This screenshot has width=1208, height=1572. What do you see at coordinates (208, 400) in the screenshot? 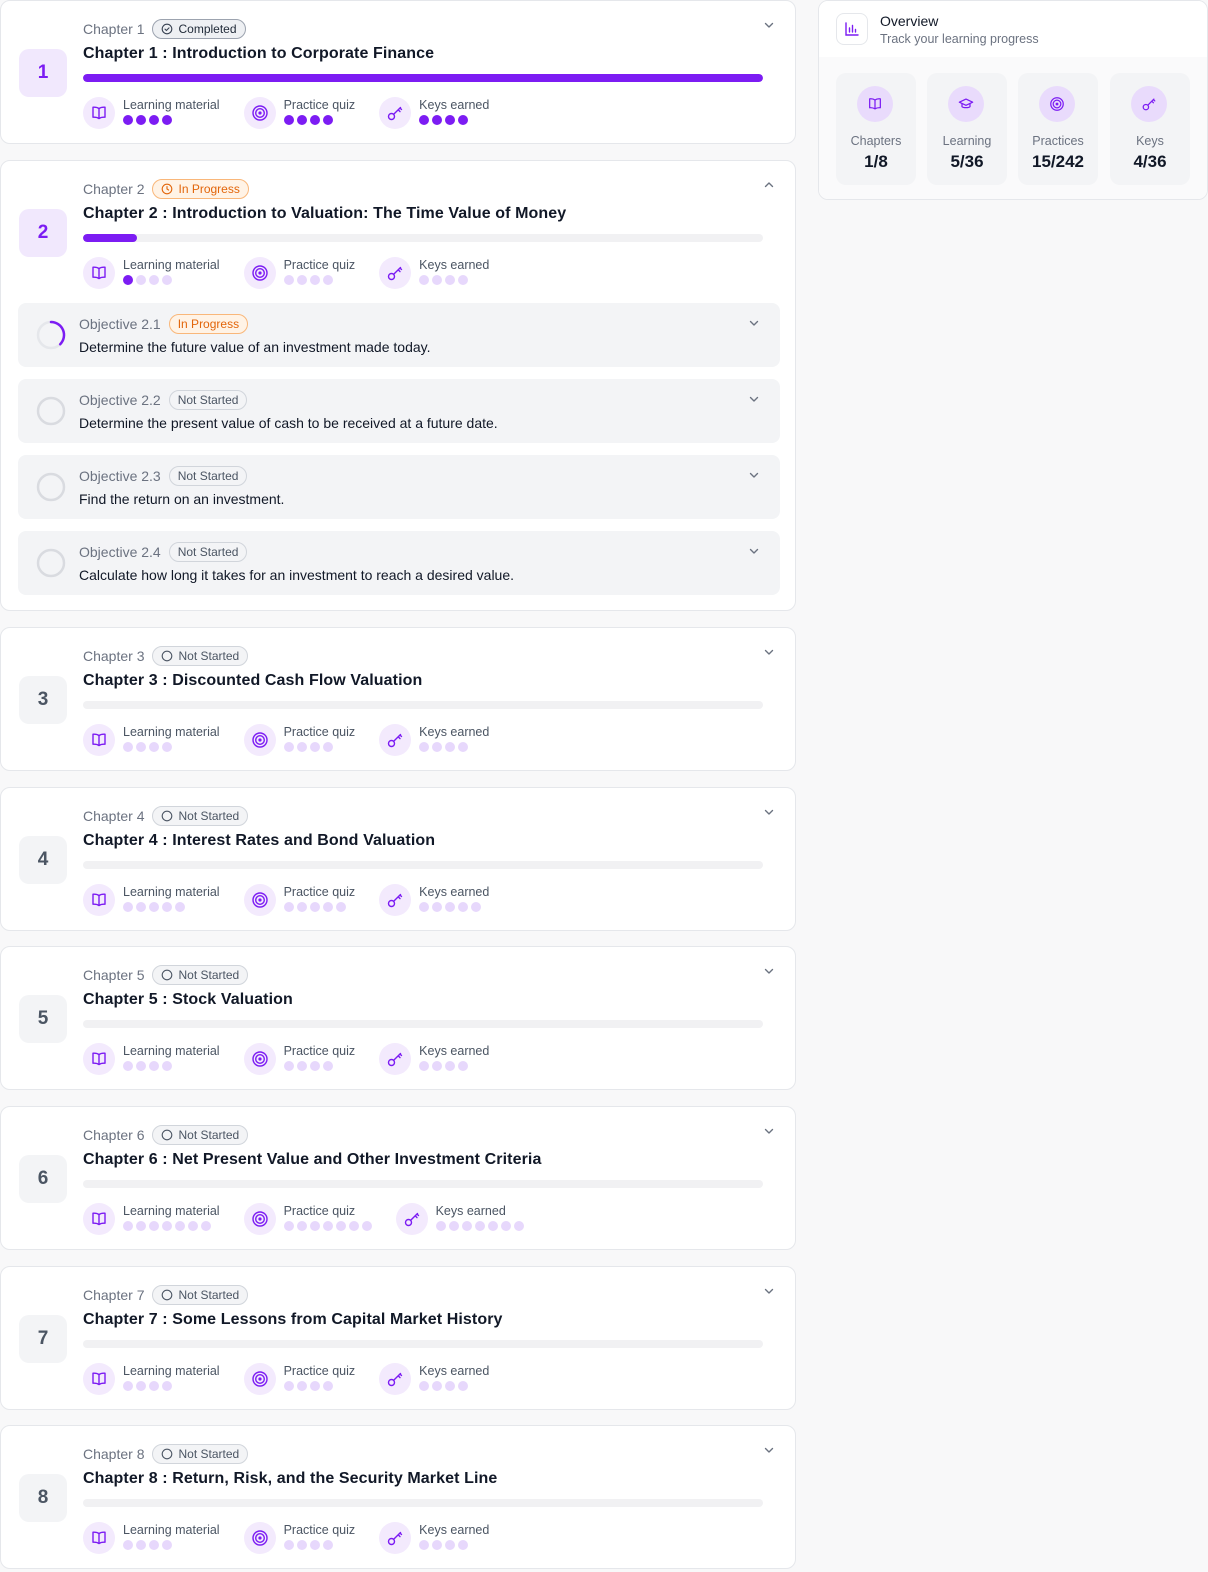
I see `status-badge: Not Started` at bounding box center [208, 400].